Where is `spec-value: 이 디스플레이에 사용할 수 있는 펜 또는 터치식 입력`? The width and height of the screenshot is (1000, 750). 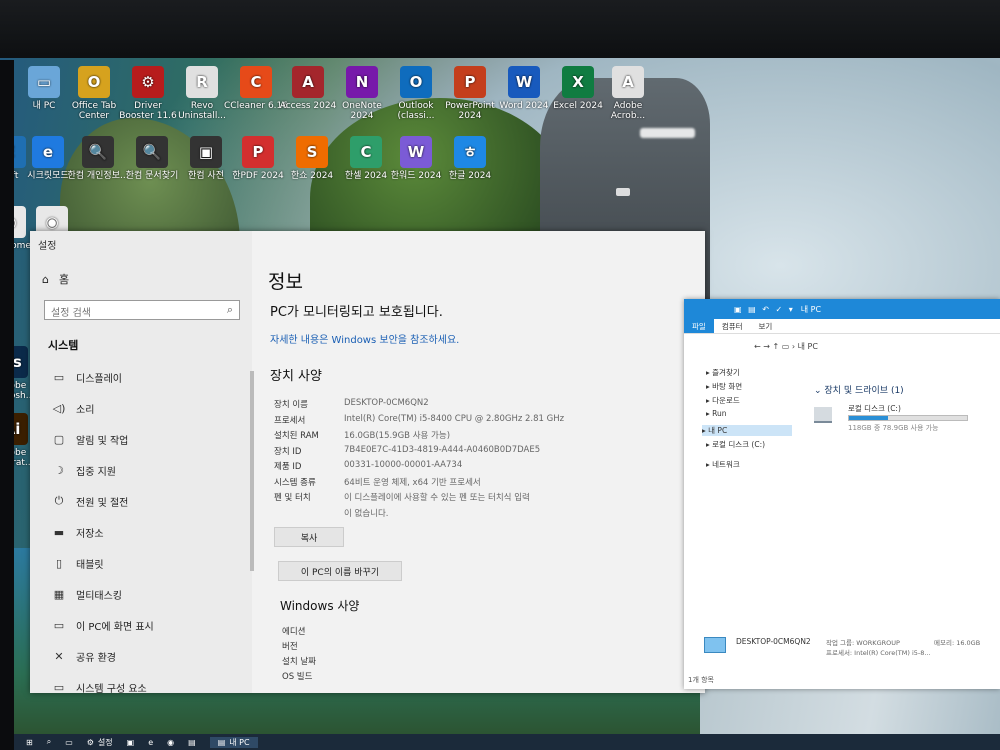
spec-value: 이 디스플레이에 사용할 수 있는 펜 또는 터치식 입력 is located at coordinates (437, 498).